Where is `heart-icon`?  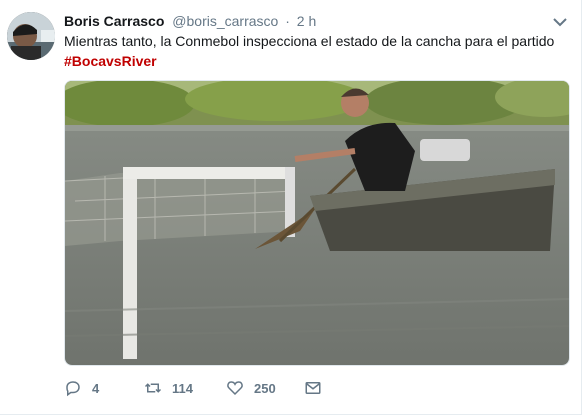 heart-icon is located at coordinates (235, 388).